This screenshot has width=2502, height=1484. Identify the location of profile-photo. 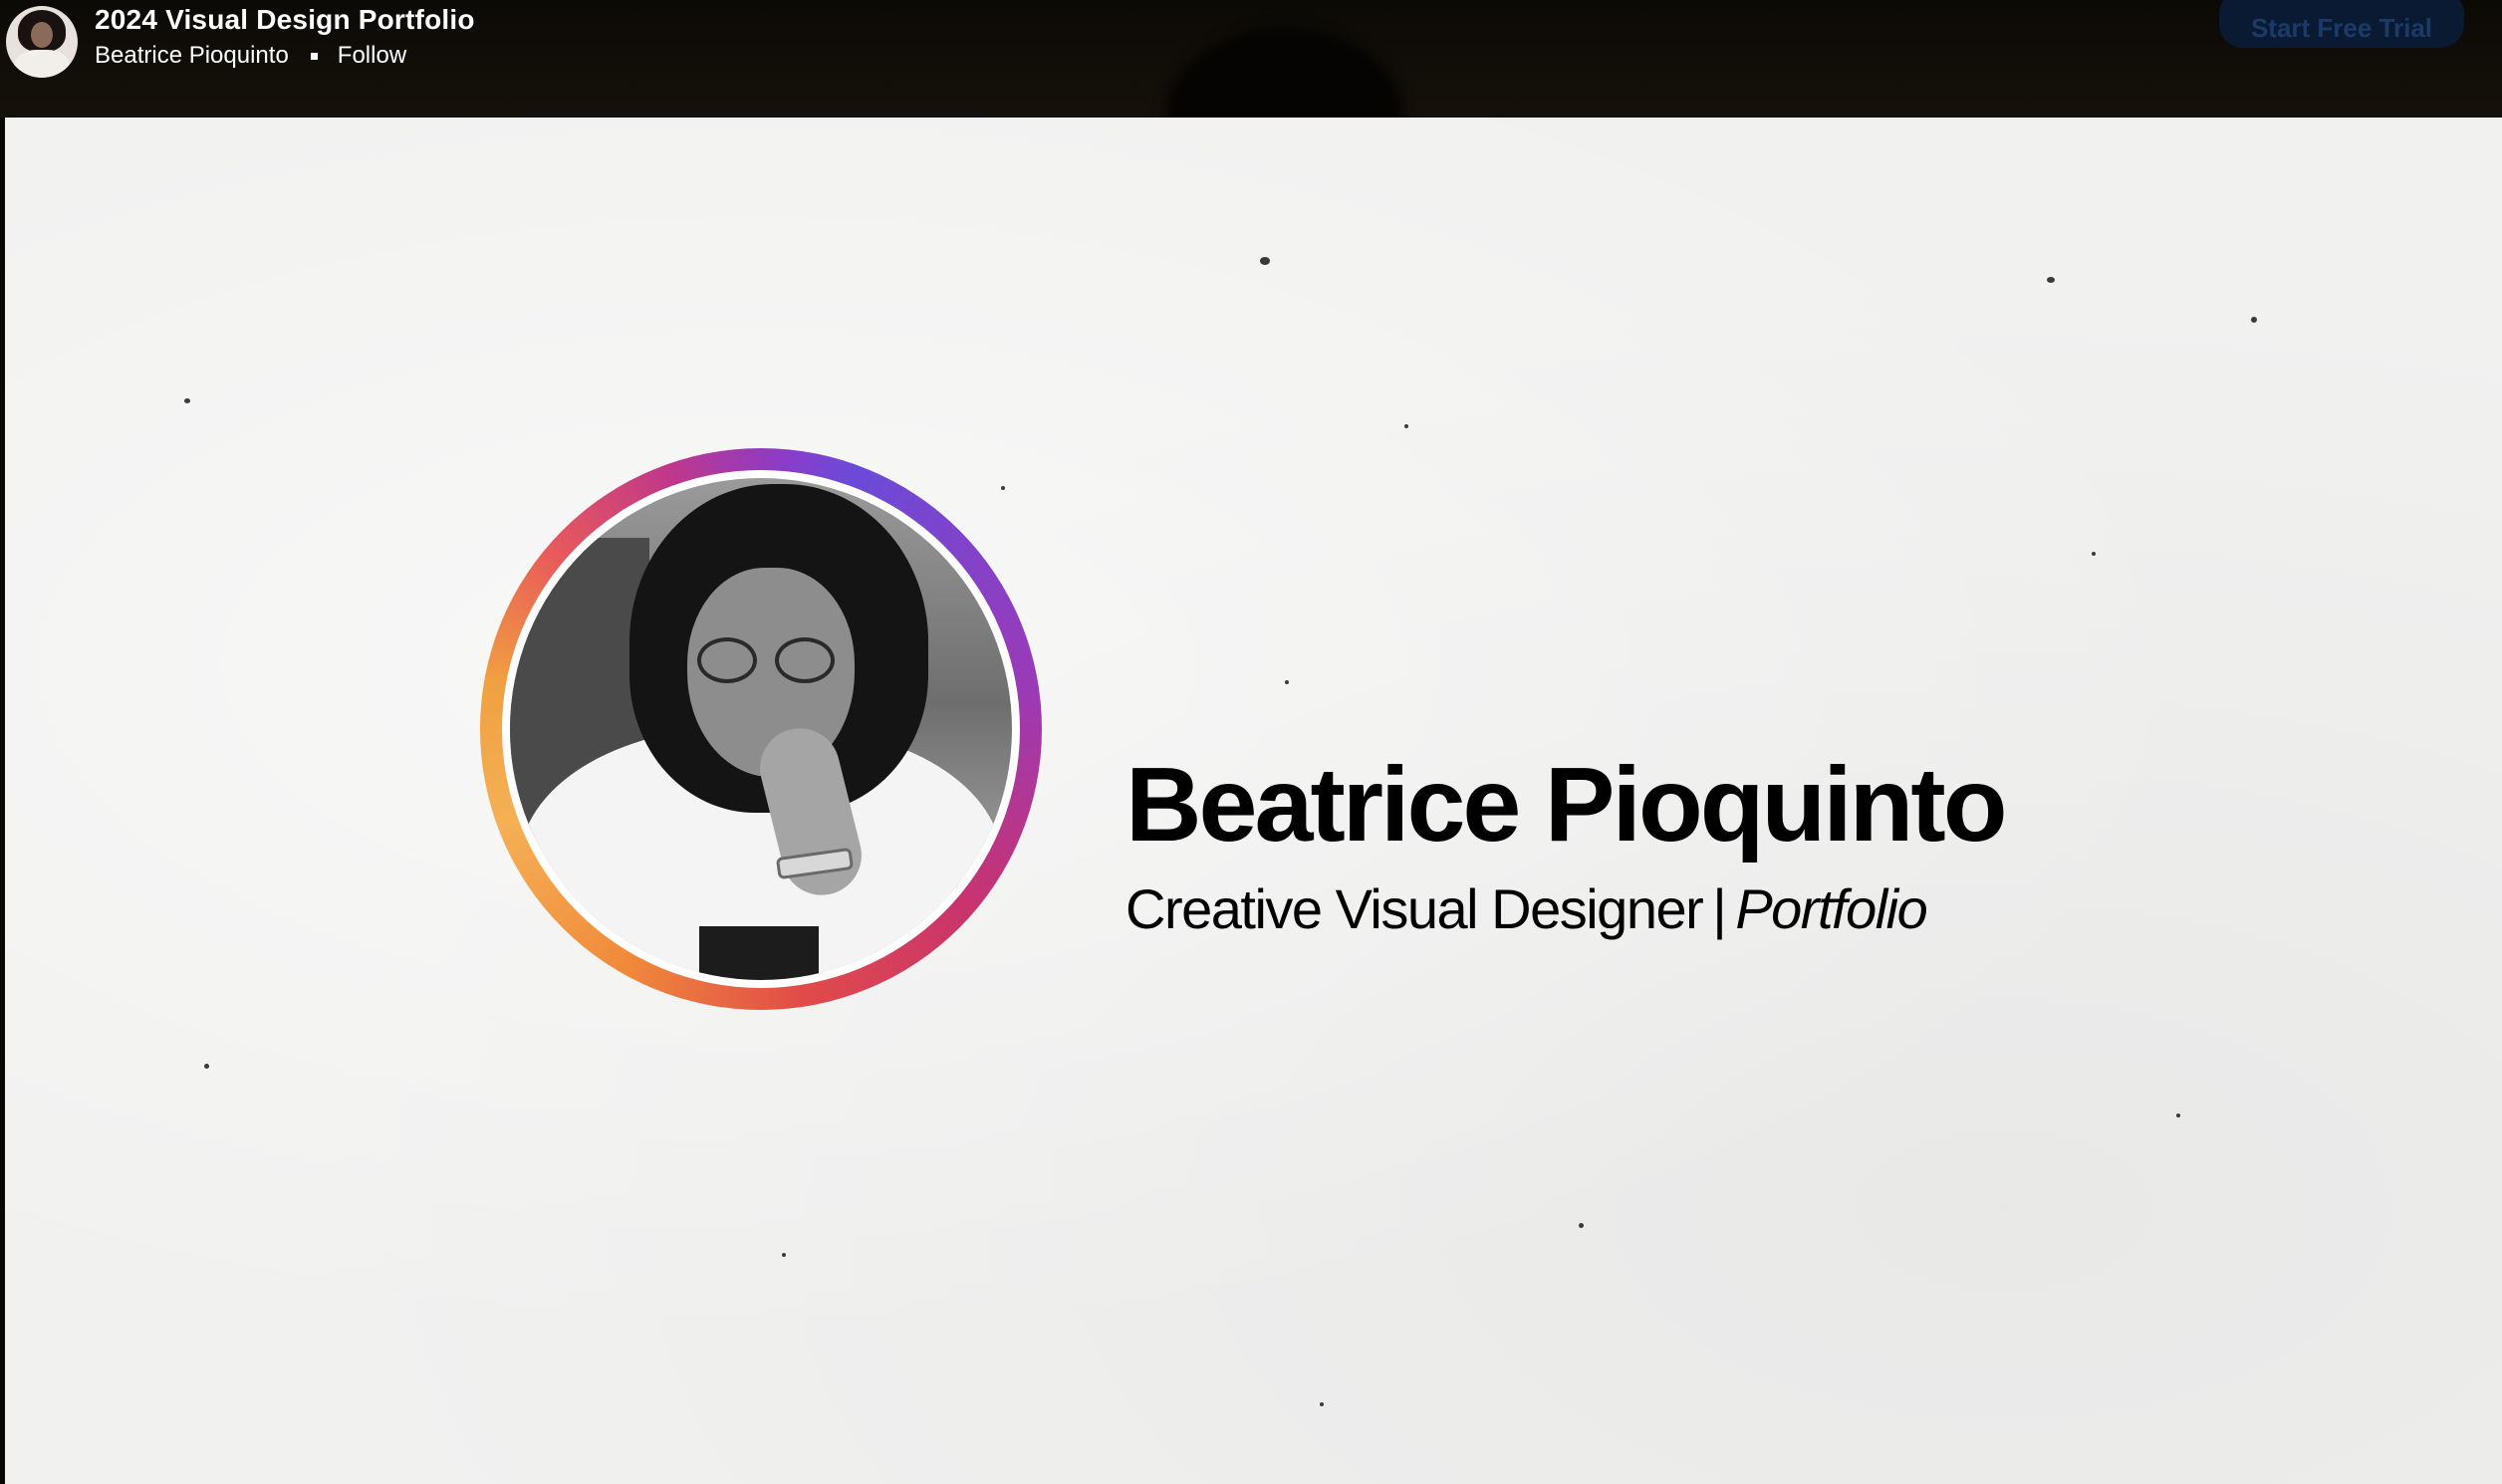
(761, 729).